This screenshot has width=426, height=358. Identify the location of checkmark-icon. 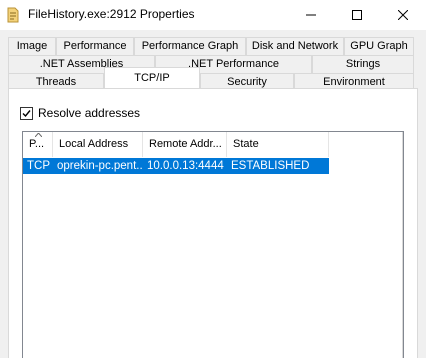
(26, 113).